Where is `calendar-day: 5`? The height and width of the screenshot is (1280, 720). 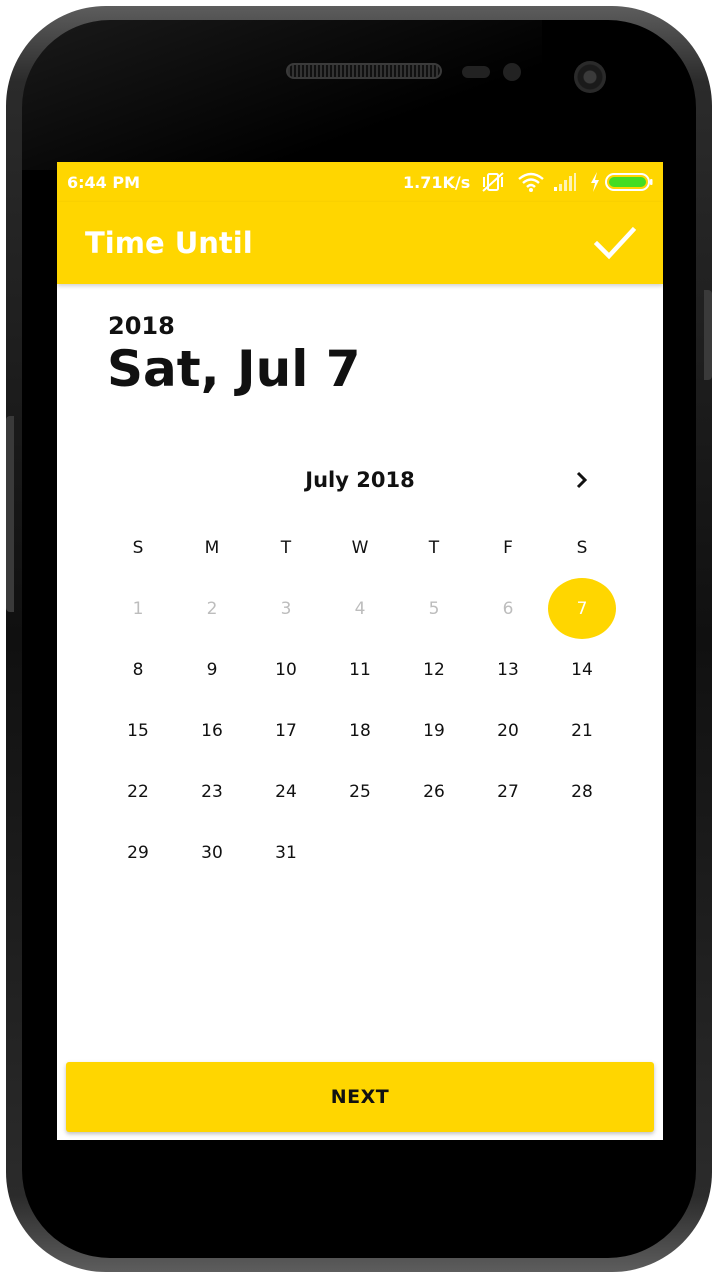 calendar-day: 5 is located at coordinates (434, 608).